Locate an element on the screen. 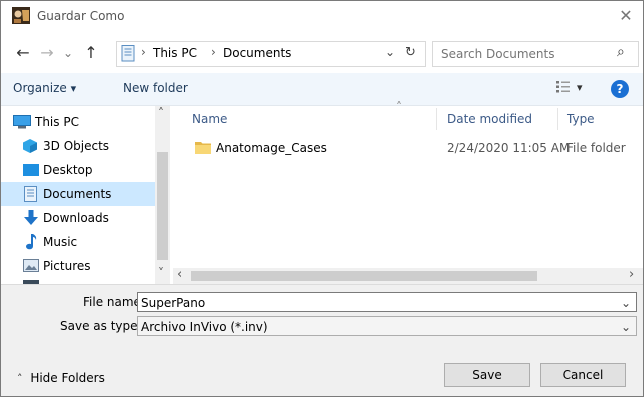  up-button: ↑ is located at coordinates (91, 53).